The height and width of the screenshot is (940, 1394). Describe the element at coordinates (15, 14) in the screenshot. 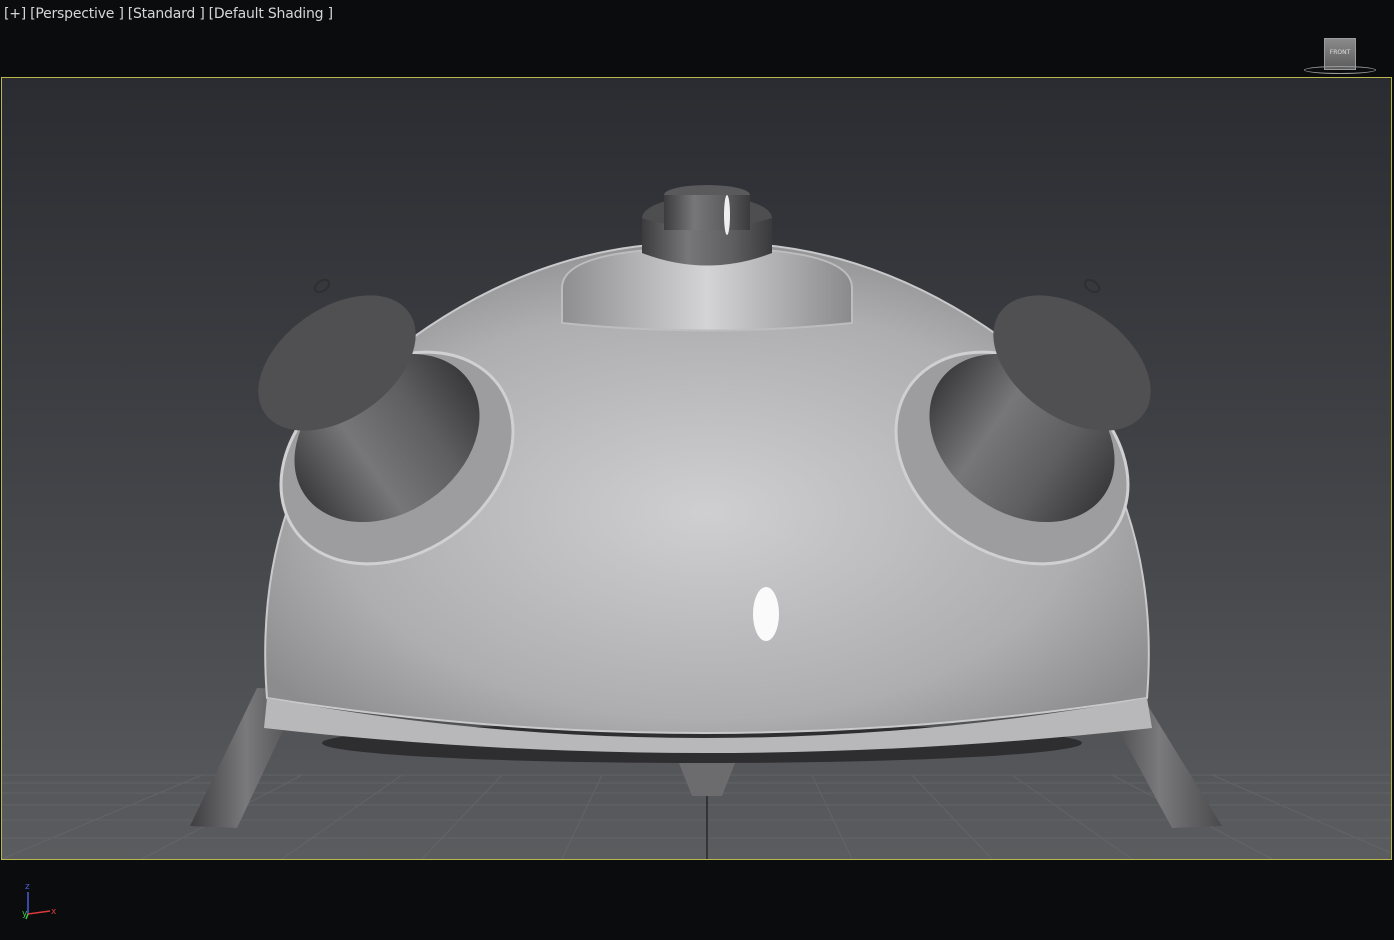

I see `viewport-plus-menu: [+]` at that location.